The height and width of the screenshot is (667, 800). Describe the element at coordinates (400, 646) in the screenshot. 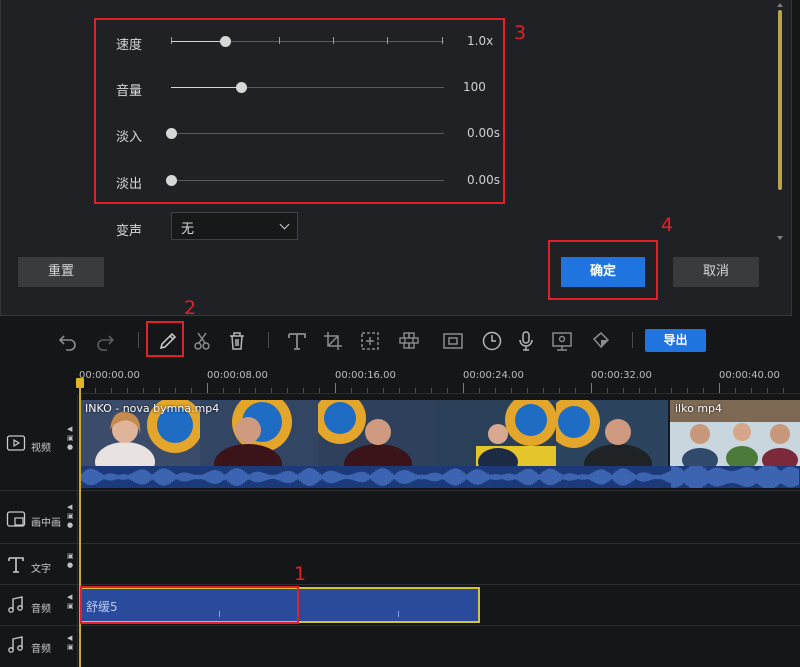

I see `audio-track-2: 音频 ◀ ▣` at that location.